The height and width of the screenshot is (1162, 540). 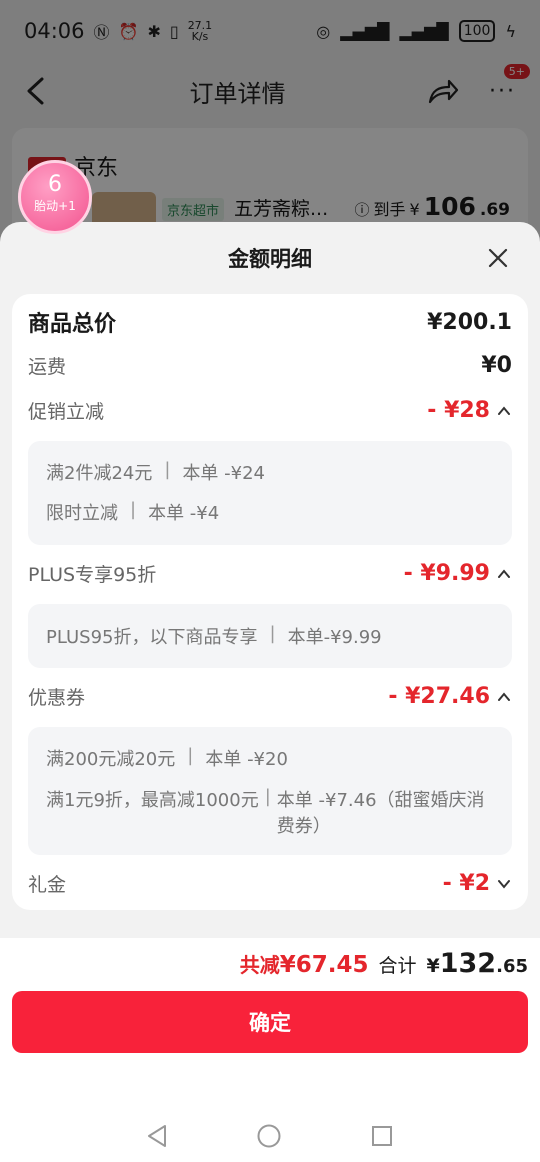 I want to click on promo-line-value: 本单 -¥4, so click(x=184, y=513).